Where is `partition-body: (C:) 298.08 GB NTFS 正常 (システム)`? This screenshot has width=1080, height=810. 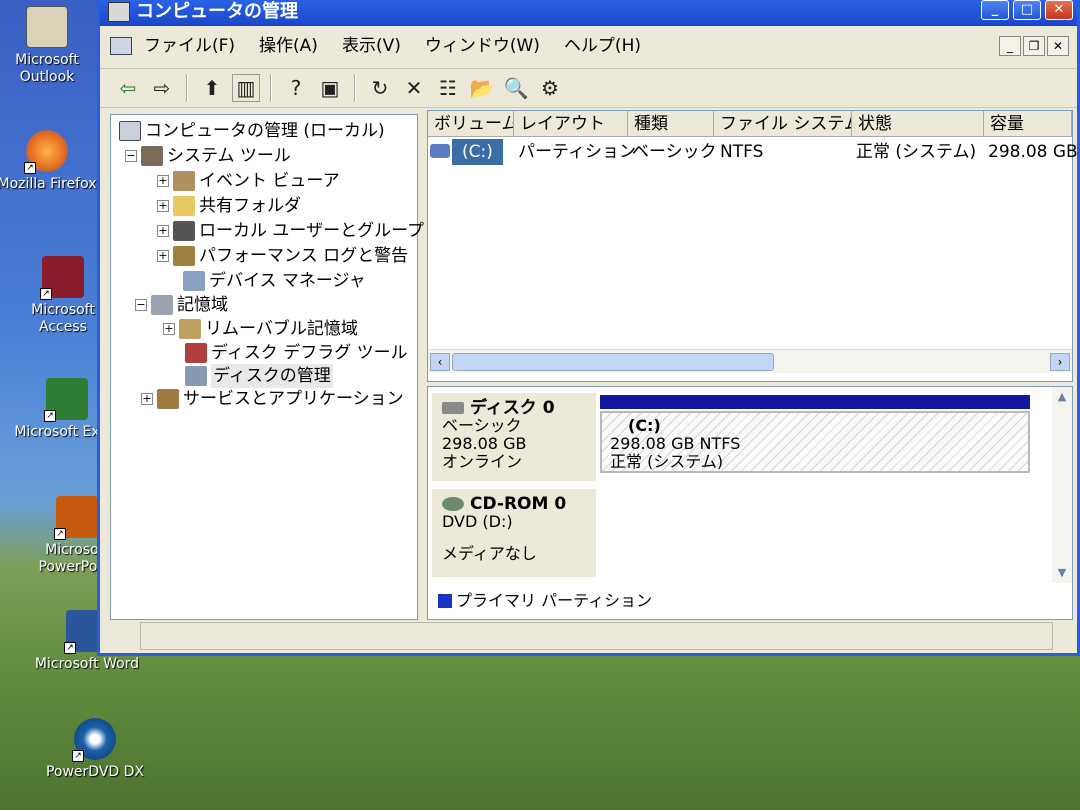 partition-body: (C:) 298.08 GB NTFS 正常 (システム) is located at coordinates (815, 442).